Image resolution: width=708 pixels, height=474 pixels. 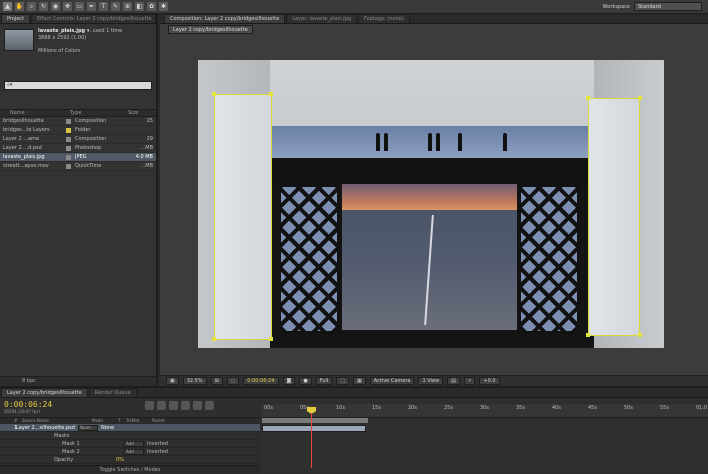 What do you see at coordinates (149, 405) in the screenshot?
I see `comp-mini-flowchart-icon` at bounding box center [149, 405].